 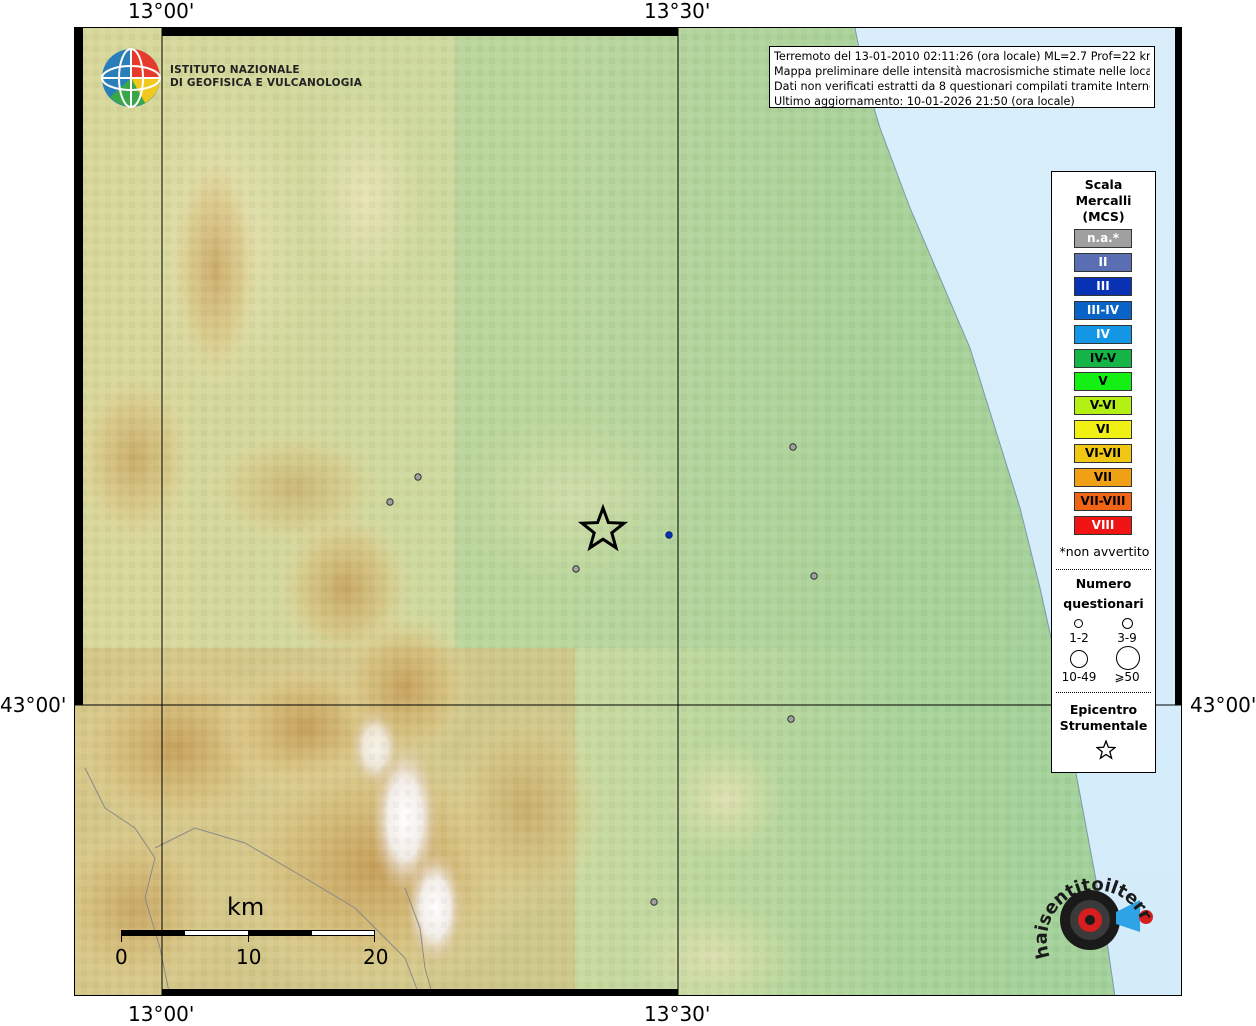 What do you see at coordinates (131, 78) in the screenshot?
I see `ingv-logo-icon` at bounding box center [131, 78].